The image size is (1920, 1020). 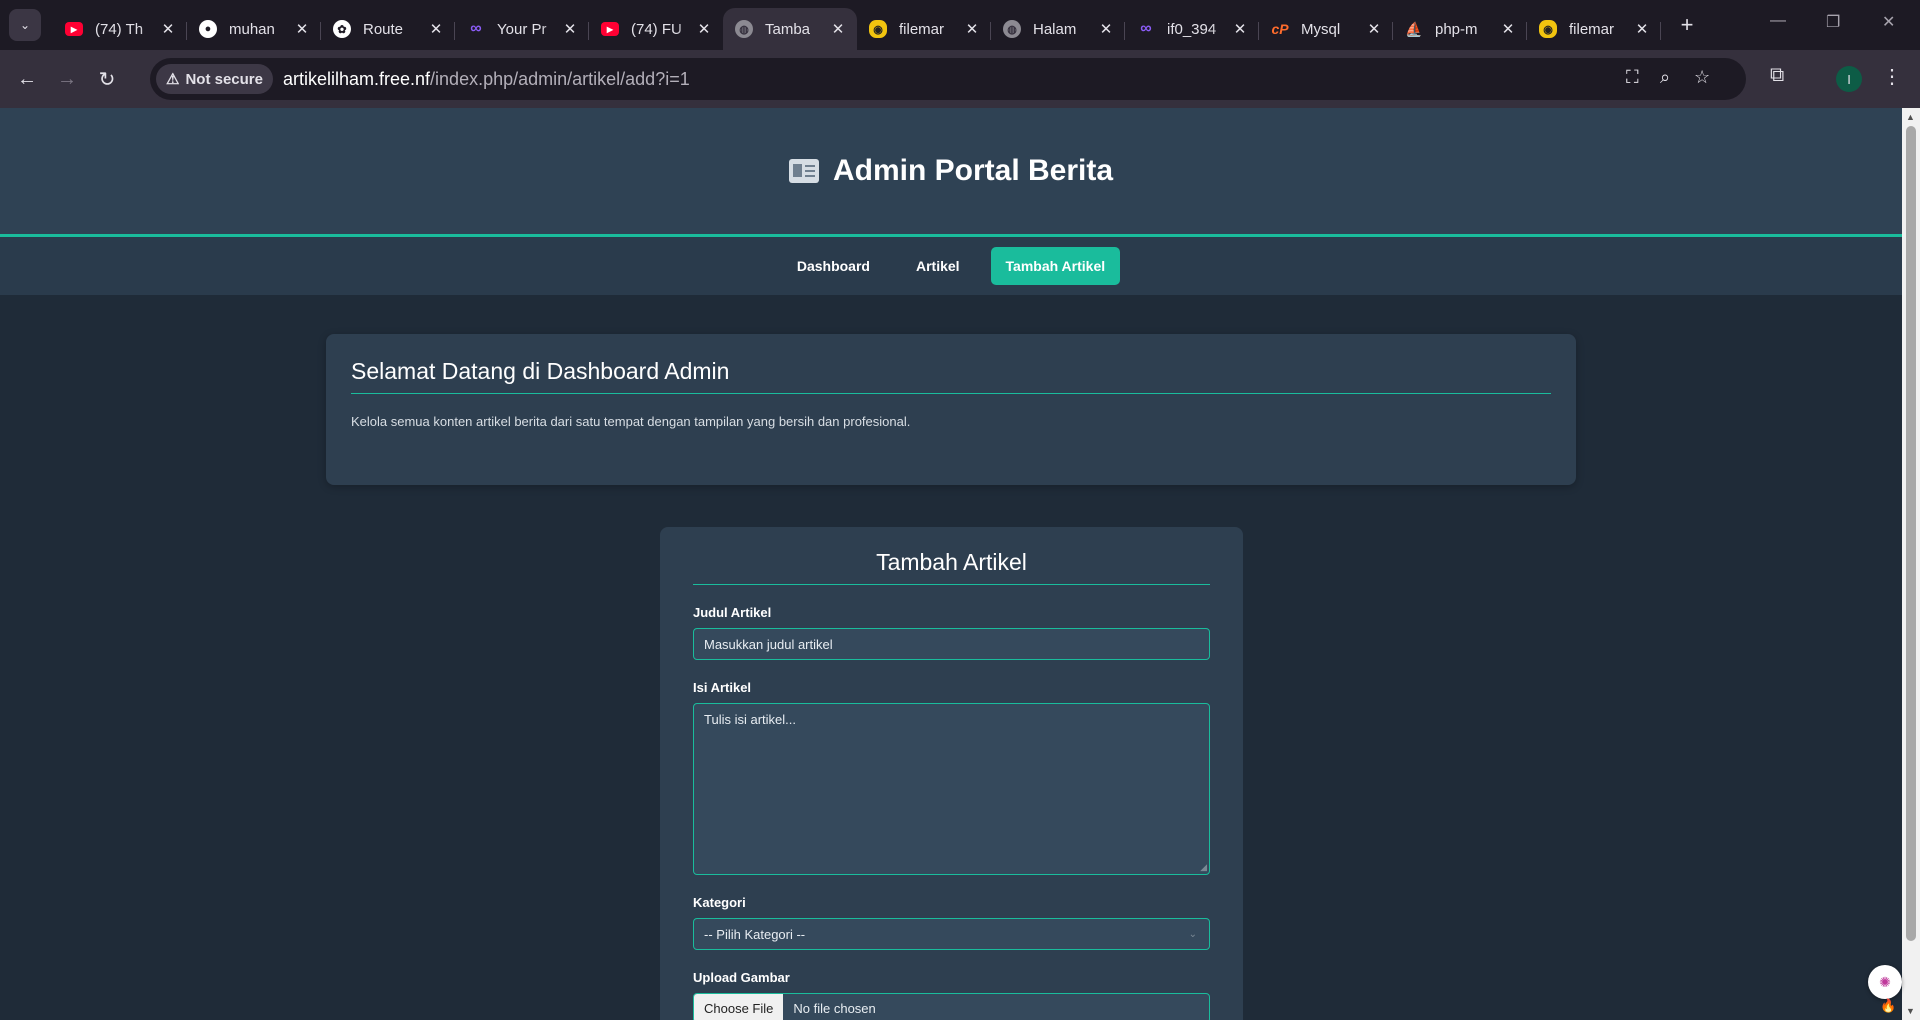 What do you see at coordinates (973, 170) in the screenshot?
I see `site-title-text: Admin Portal Berita` at bounding box center [973, 170].